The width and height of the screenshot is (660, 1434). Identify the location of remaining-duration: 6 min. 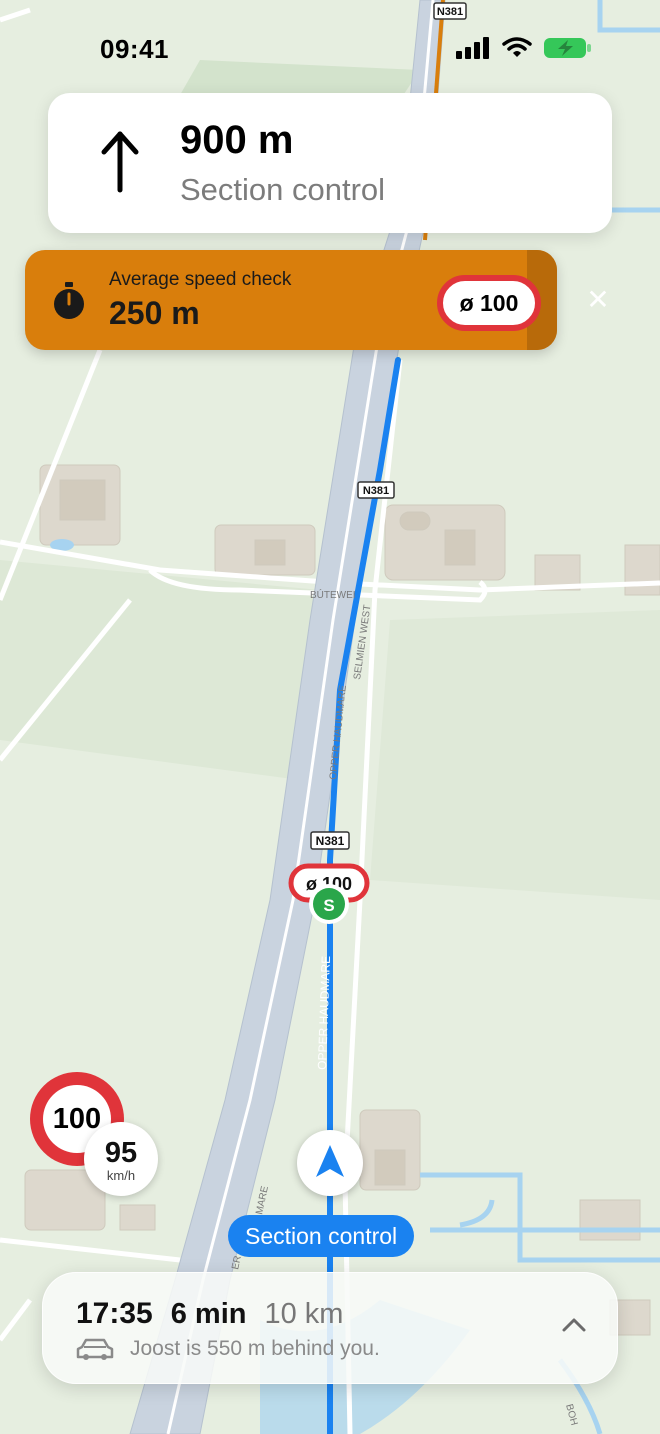
(208, 1314).